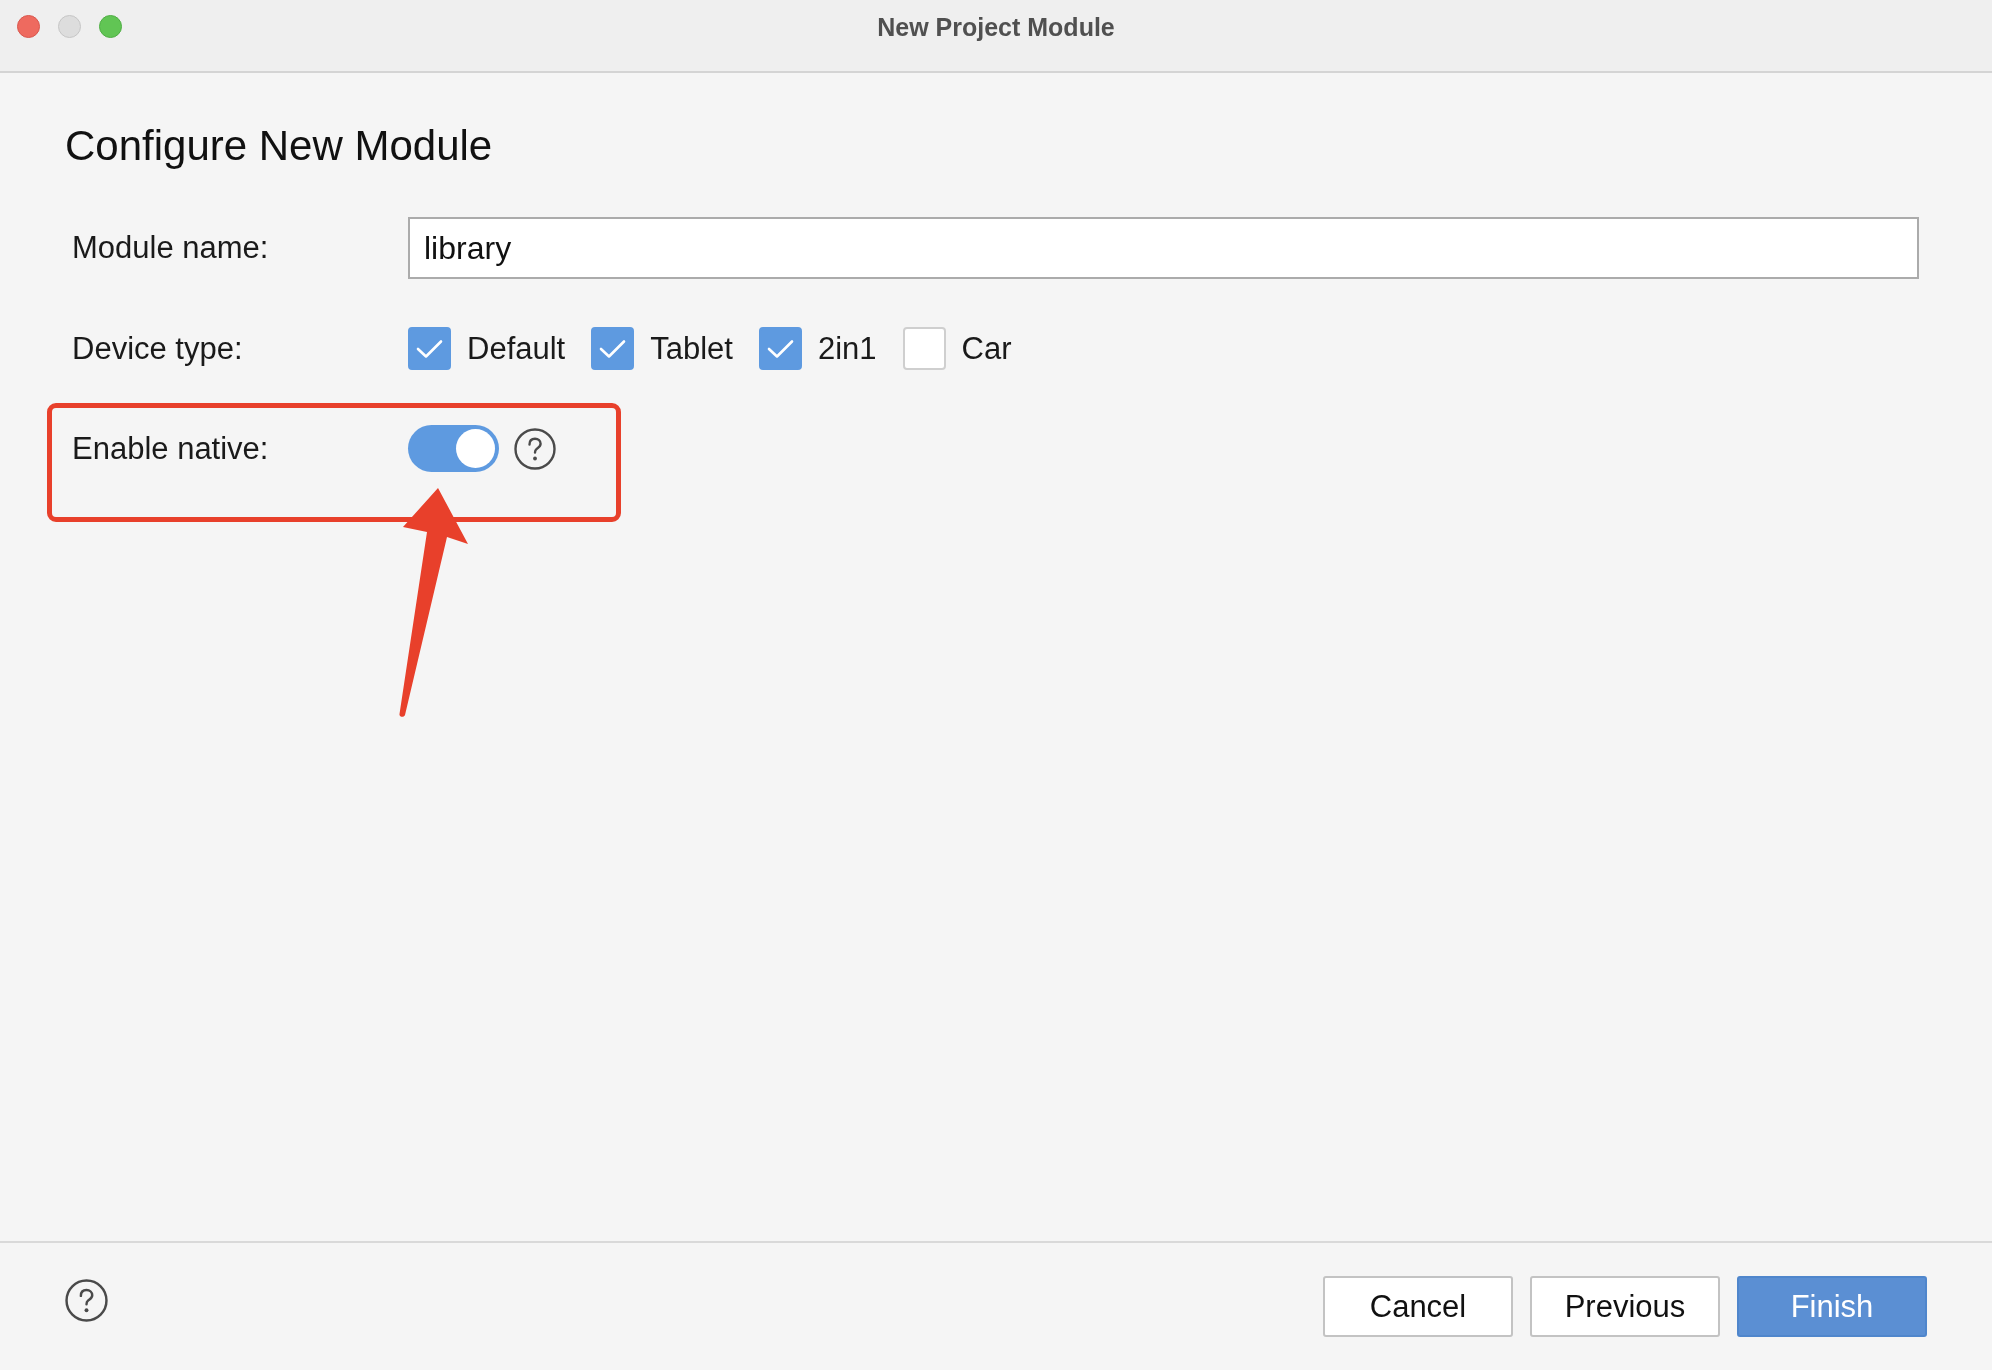  What do you see at coordinates (279, 146) in the screenshot?
I see `page-heading: Configure New Module` at bounding box center [279, 146].